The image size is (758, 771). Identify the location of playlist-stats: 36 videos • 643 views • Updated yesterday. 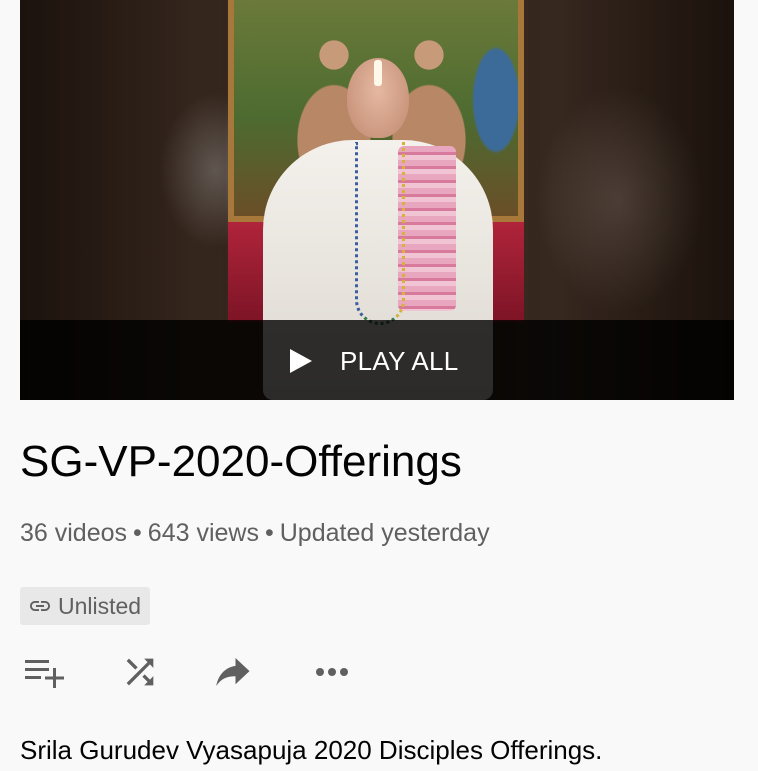
(255, 533).